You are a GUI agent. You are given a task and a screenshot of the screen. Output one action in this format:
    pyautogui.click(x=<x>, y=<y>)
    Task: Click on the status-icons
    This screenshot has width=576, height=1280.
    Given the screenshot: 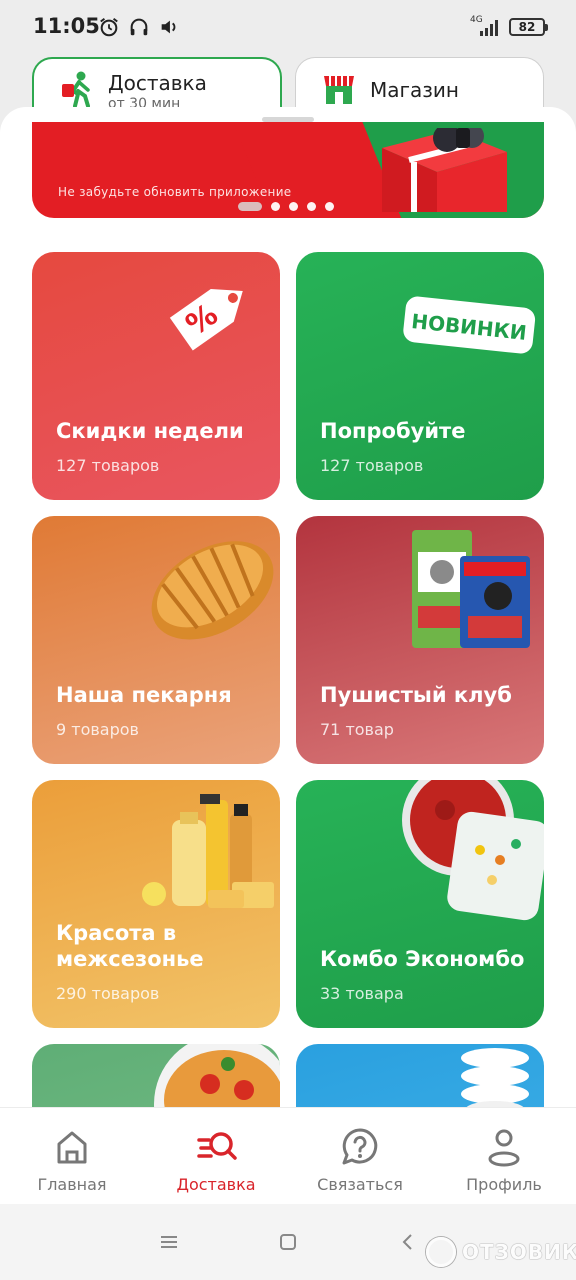 What is the action you would take?
    pyautogui.click(x=139, y=27)
    